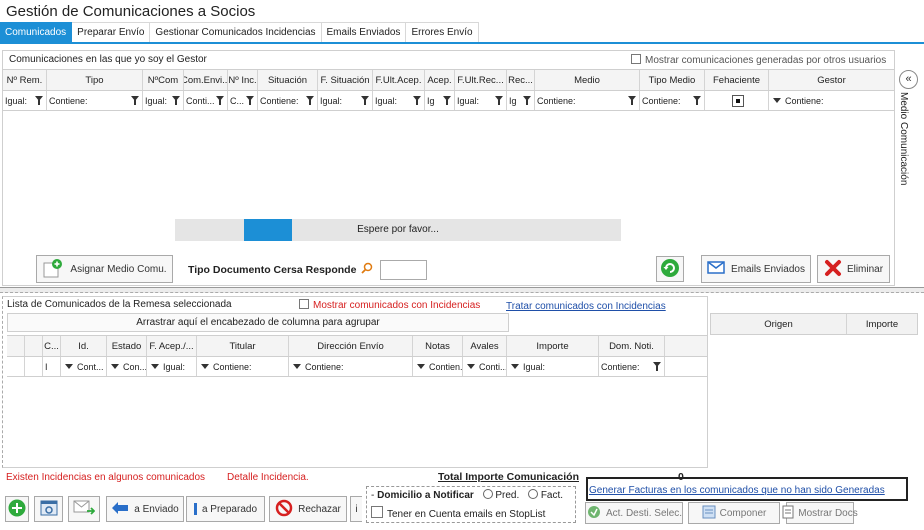 This screenshot has height=530, width=924. I want to click on add-button, so click(17, 509).